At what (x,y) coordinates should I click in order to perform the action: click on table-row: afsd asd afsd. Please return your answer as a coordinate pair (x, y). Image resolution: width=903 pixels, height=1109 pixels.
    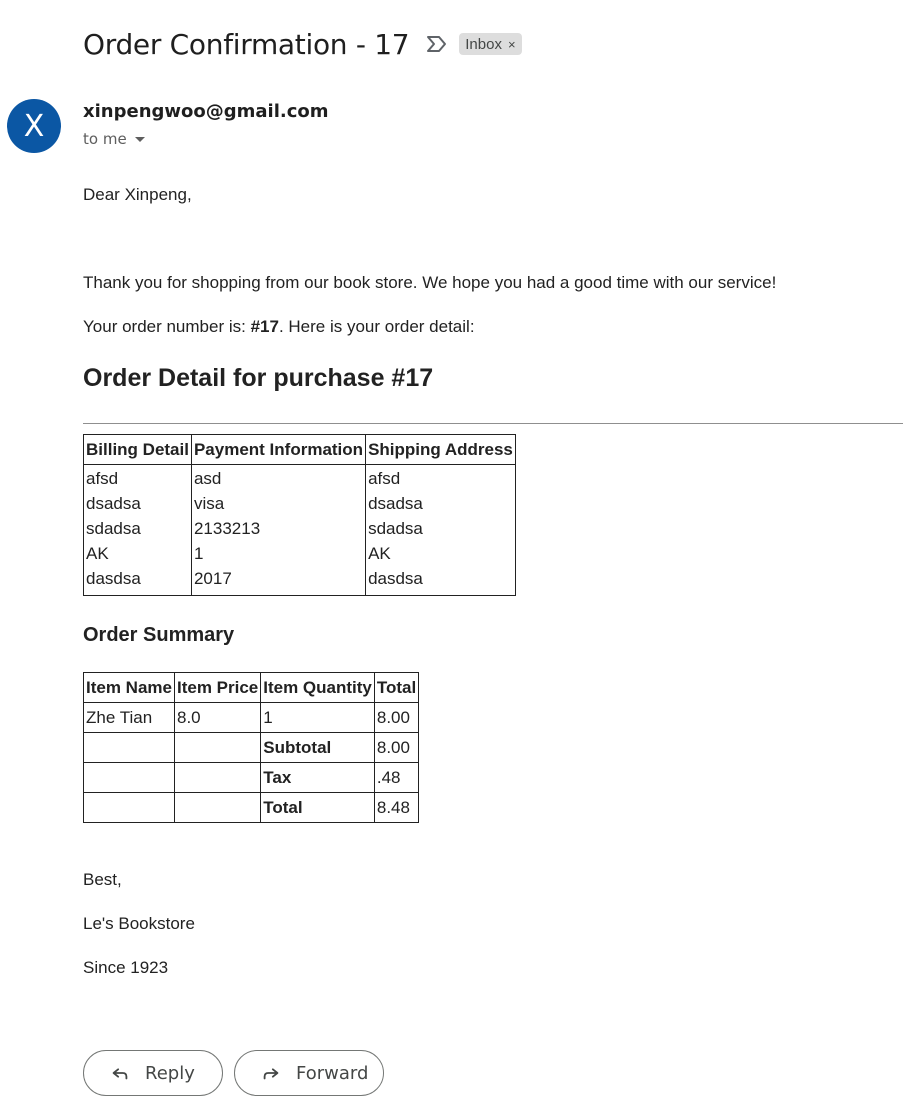
    Looking at the image, I should click on (299, 478).